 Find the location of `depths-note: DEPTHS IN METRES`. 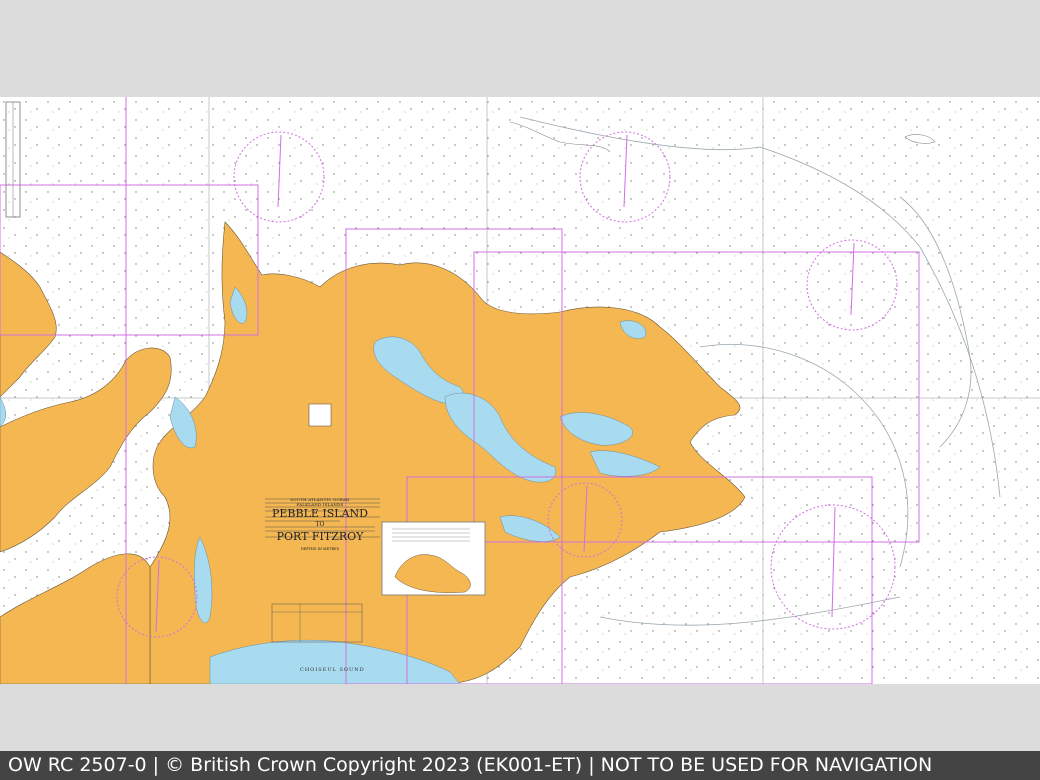

depths-note: DEPTHS IN METRES is located at coordinates (320, 549).